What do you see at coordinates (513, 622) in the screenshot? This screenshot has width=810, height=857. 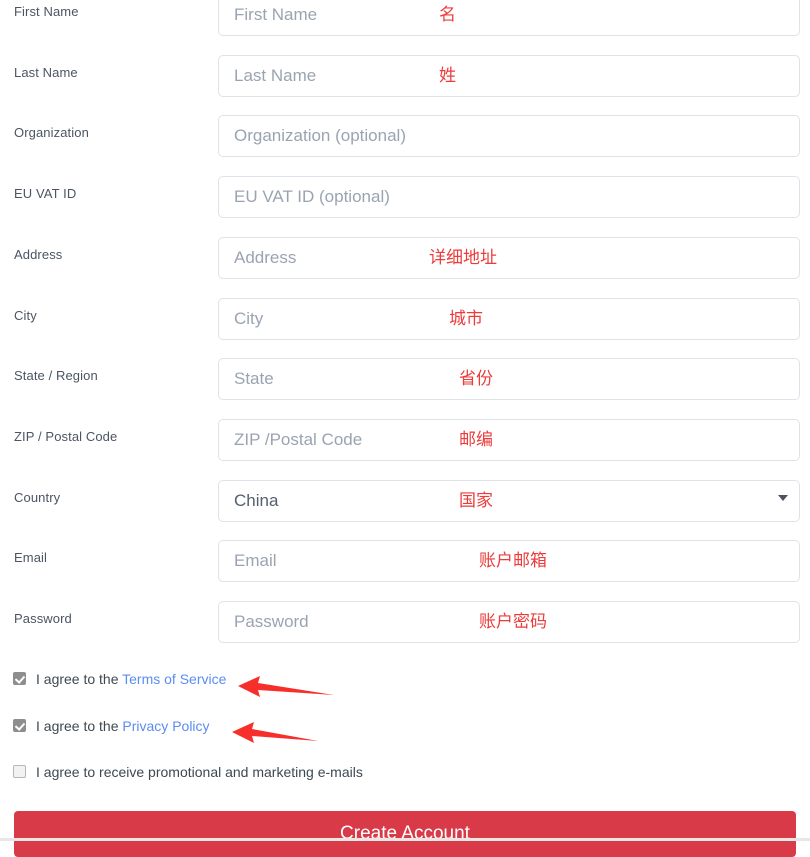 I see `annotation-password: 账户密码` at bounding box center [513, 622].